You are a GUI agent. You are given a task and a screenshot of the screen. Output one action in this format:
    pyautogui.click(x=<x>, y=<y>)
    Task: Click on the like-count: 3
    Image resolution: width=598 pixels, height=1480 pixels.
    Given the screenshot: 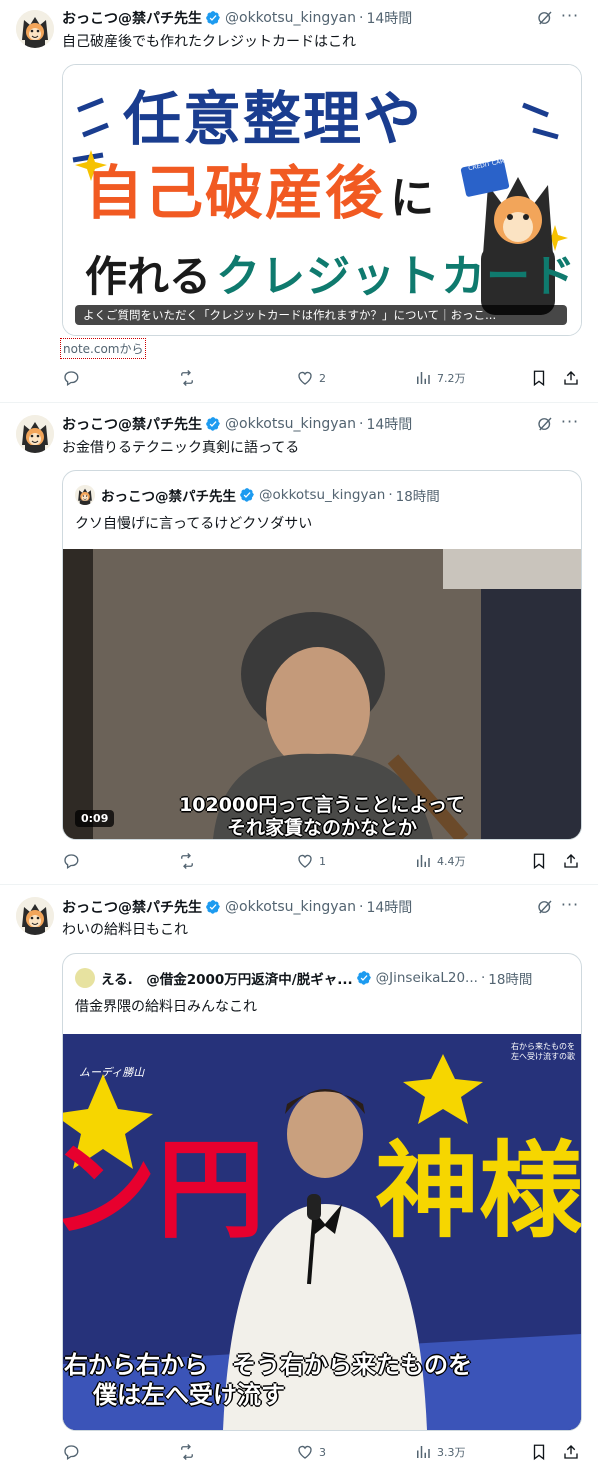 What is the action you would take?
    pyautogui.click(x=322, y=1452)
    